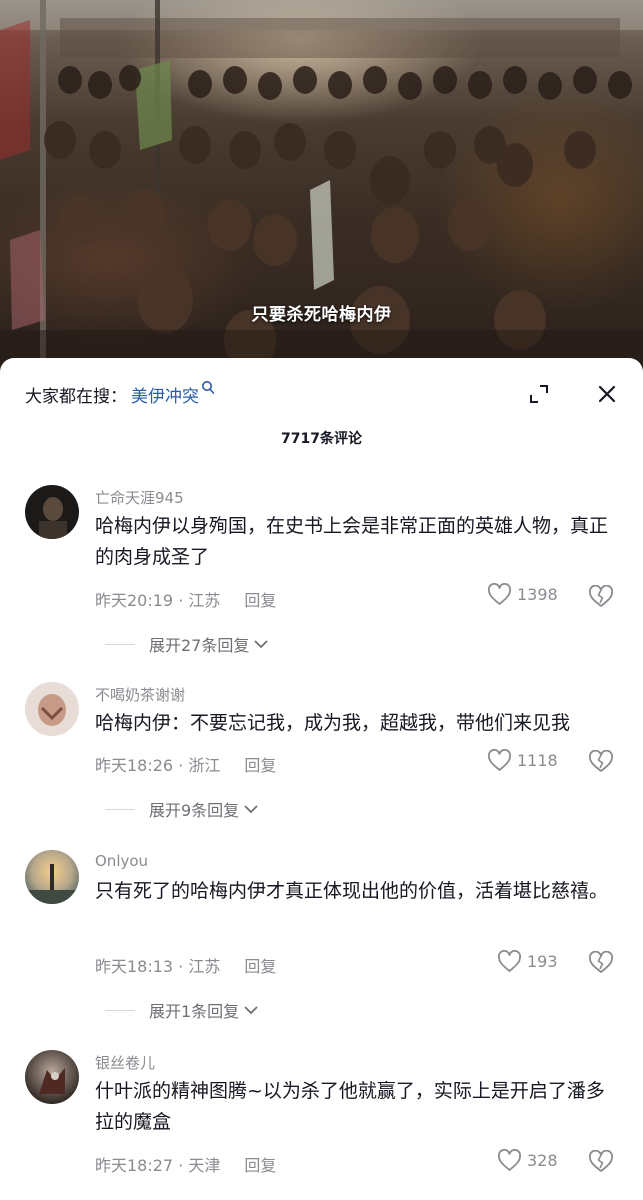  Describe the element at coordinates (165, 394) in the screenshot. I see `search-term-link: 美伊冲突` at that location.